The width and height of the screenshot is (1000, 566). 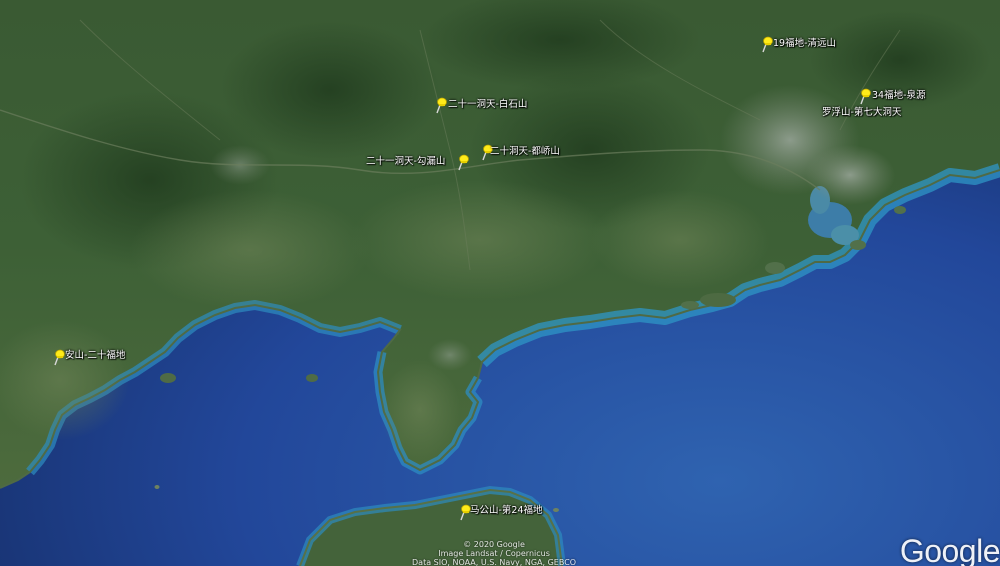 What do you see at coordinates (804, 43) in the screenshot?
I see `placemark-label: 19福地-清远山` at bounding box center [804, 43].